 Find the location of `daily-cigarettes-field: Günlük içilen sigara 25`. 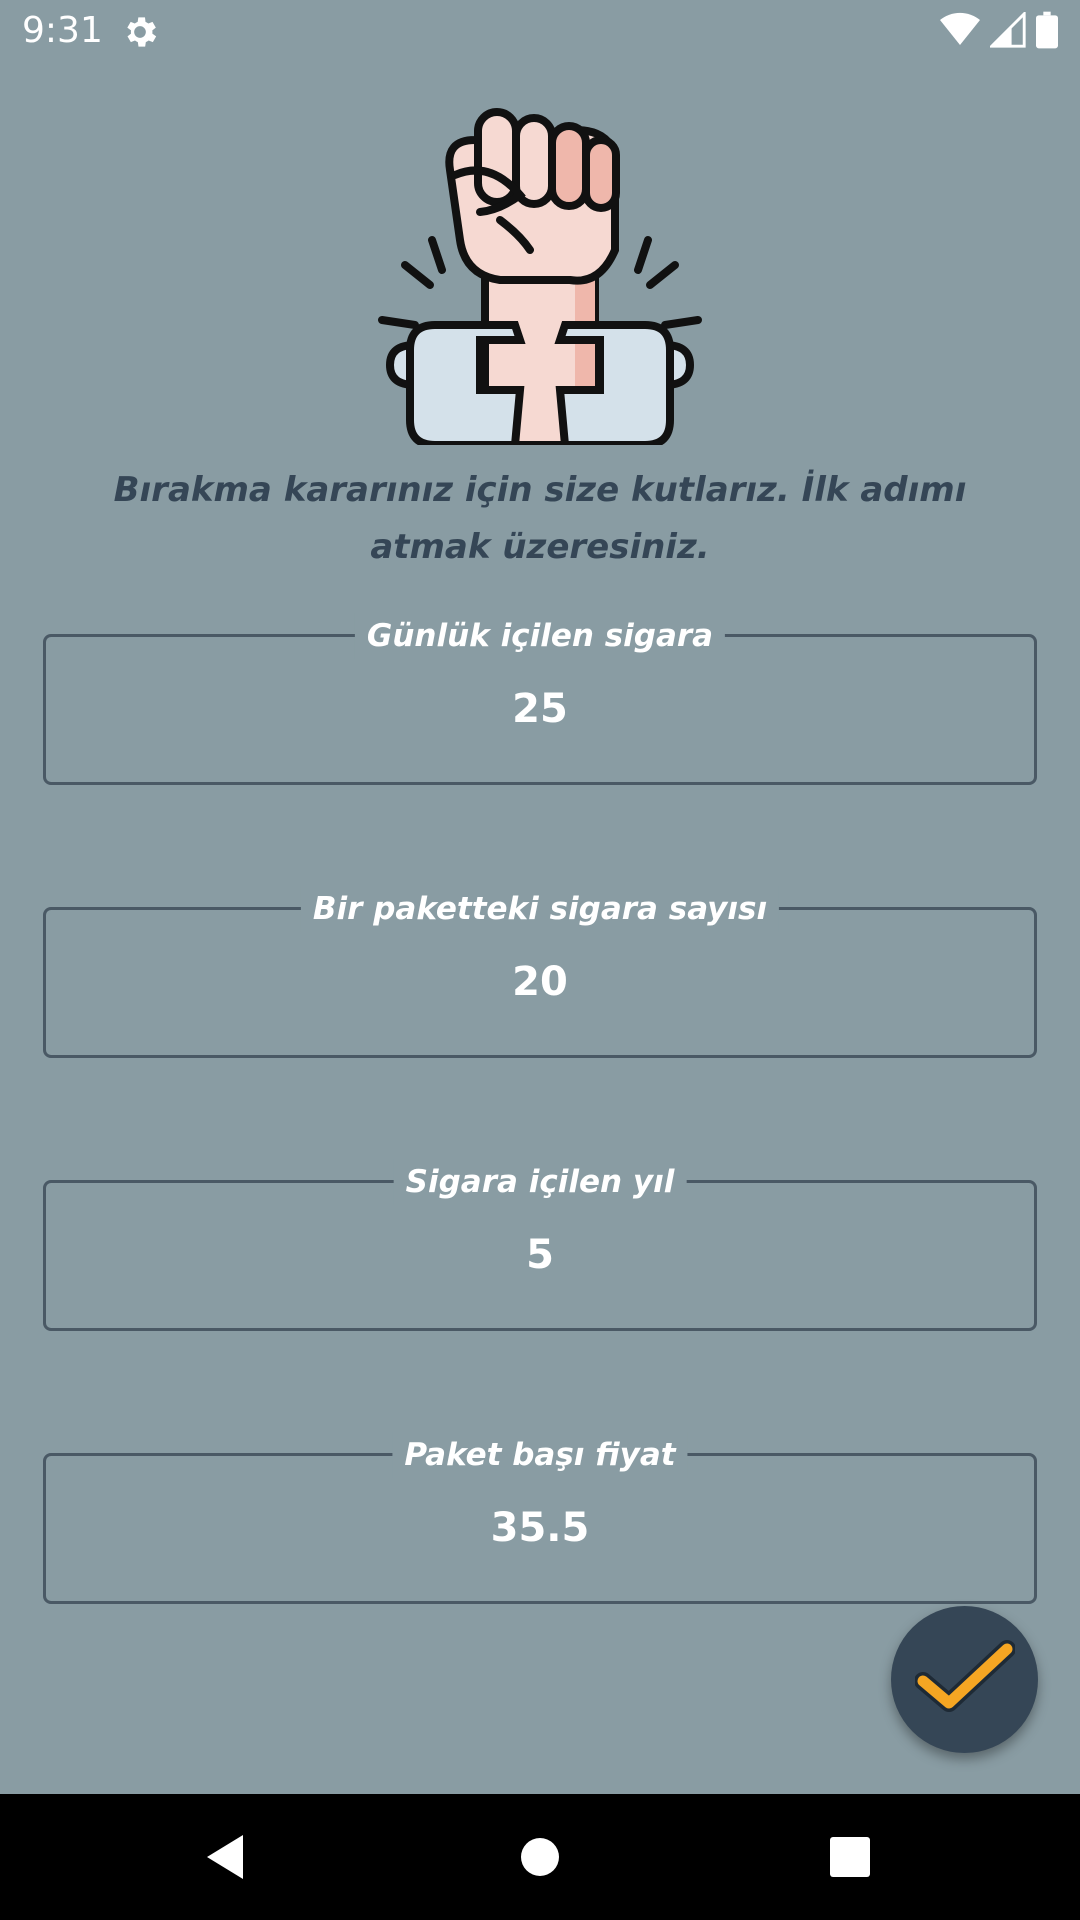

daily-cigarettes-field: Günlük içilen sigara 25 is located at coordinates (540, 699).